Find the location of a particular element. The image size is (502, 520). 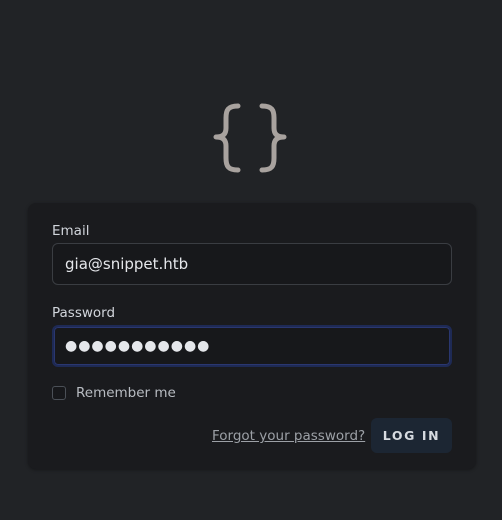

remember-me-checkbox is located at coordinates (59, 393).